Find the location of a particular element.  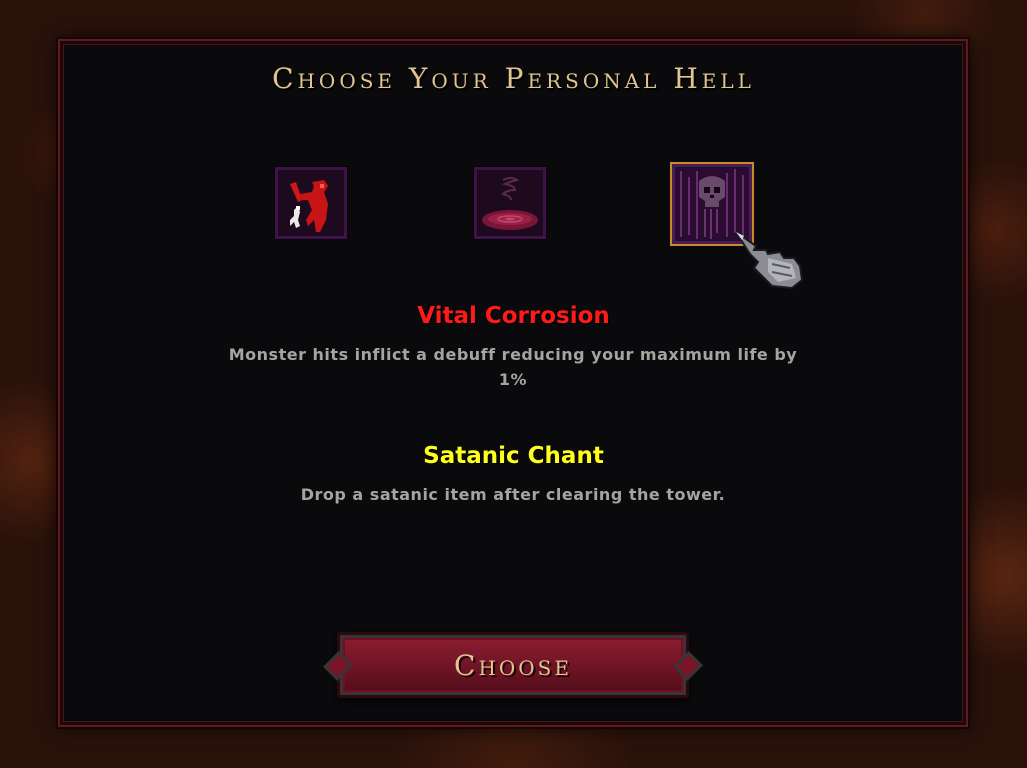

dialog-title: Choose Your Personal Hell is located at coordinates (513, 78).